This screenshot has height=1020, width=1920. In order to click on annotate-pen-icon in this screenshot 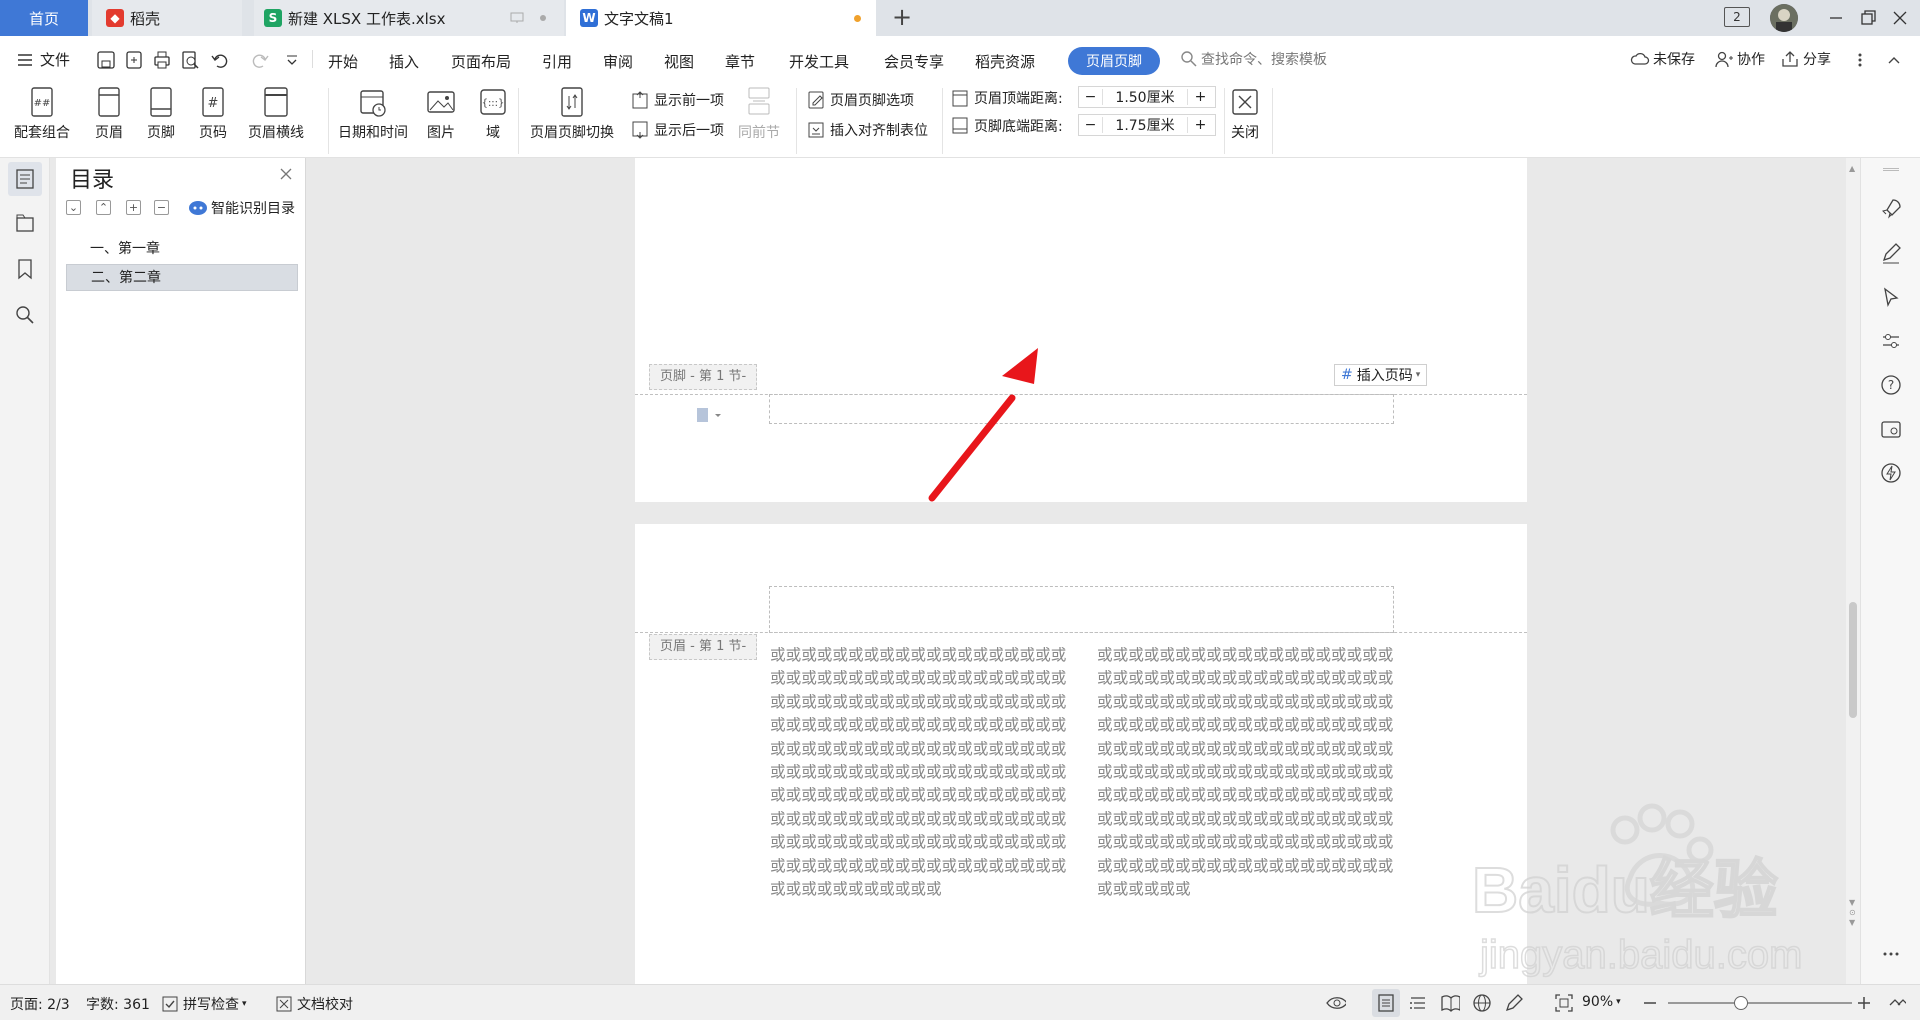, I will do `click(1514, 1003)`.